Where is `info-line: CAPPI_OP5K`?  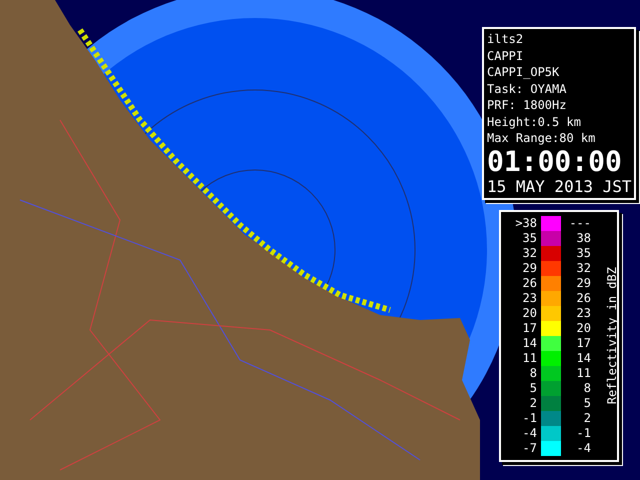 info-line: CAPPI_OP5K is located at coordinates (523, 72).